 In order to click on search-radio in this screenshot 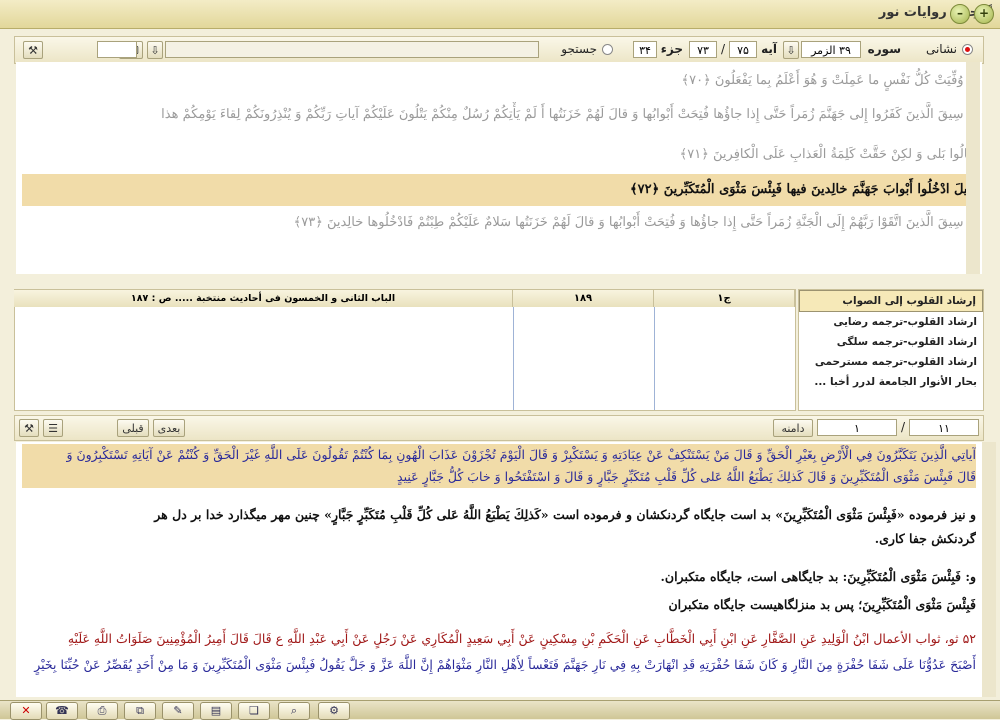, I will do `click(607, 49)`.